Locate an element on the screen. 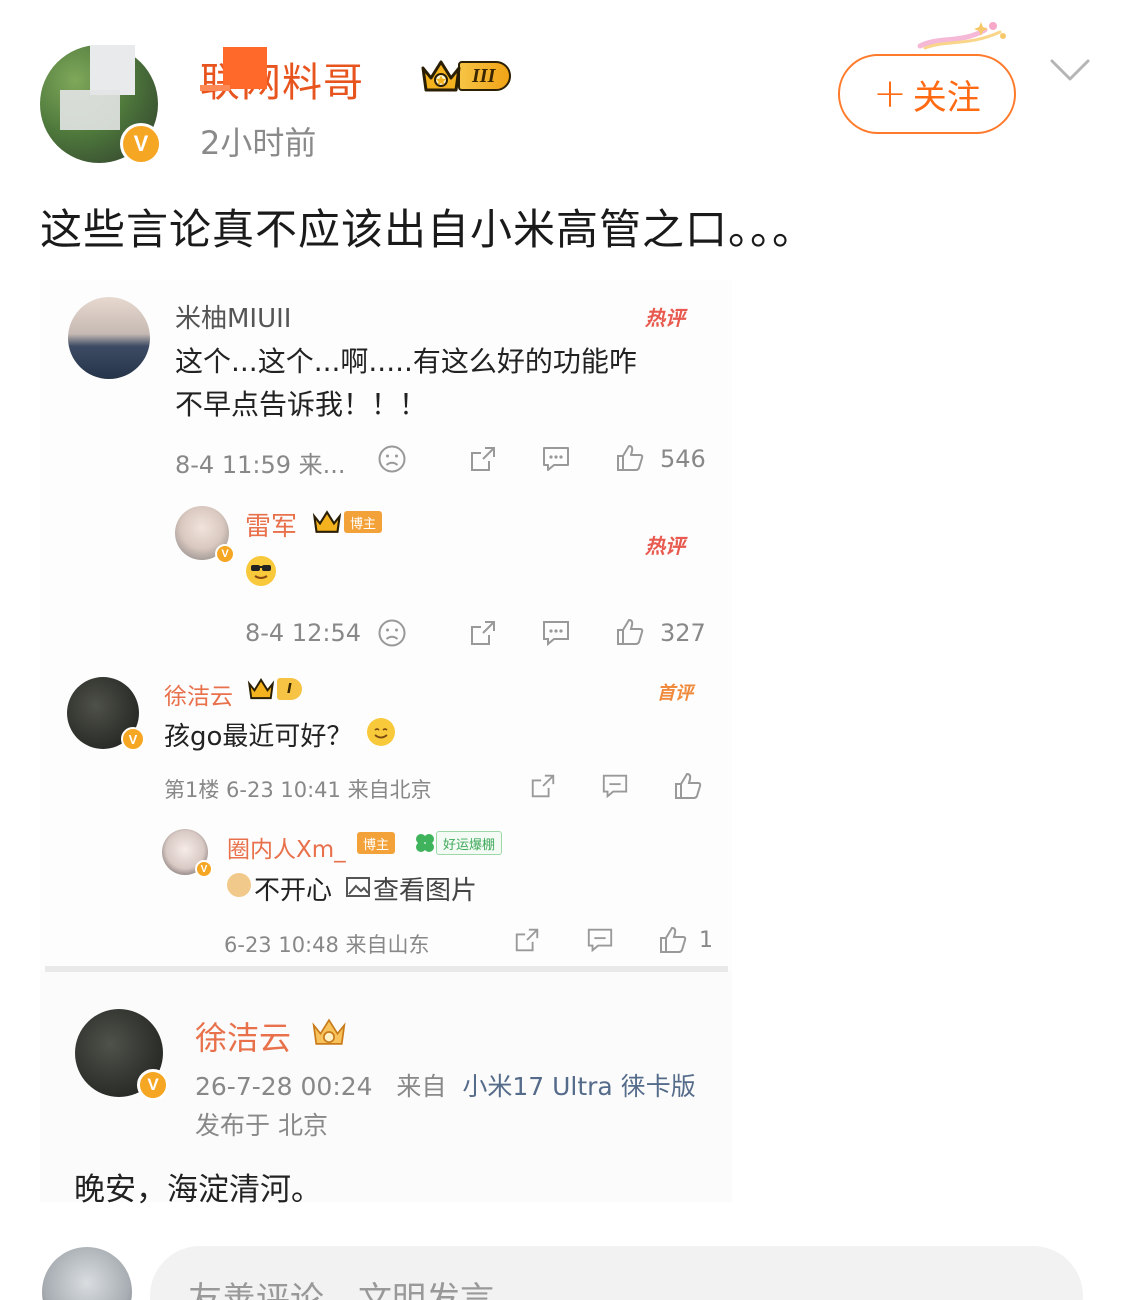 This screenshot has width=1125, height=1300. like-count: 327 is located at coordinates (683, 633).